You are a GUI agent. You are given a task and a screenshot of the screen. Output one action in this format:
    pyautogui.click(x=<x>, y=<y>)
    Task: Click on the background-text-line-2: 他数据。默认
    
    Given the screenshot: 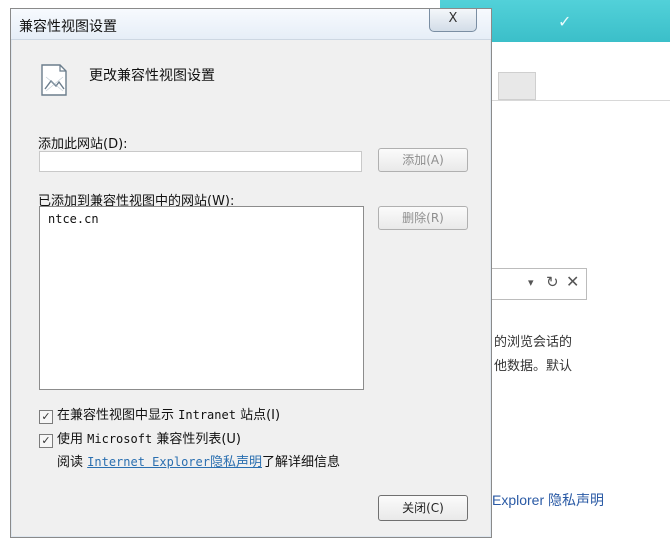 What is the action you would take?
    pyautogui.click(x=533, y=366)
    